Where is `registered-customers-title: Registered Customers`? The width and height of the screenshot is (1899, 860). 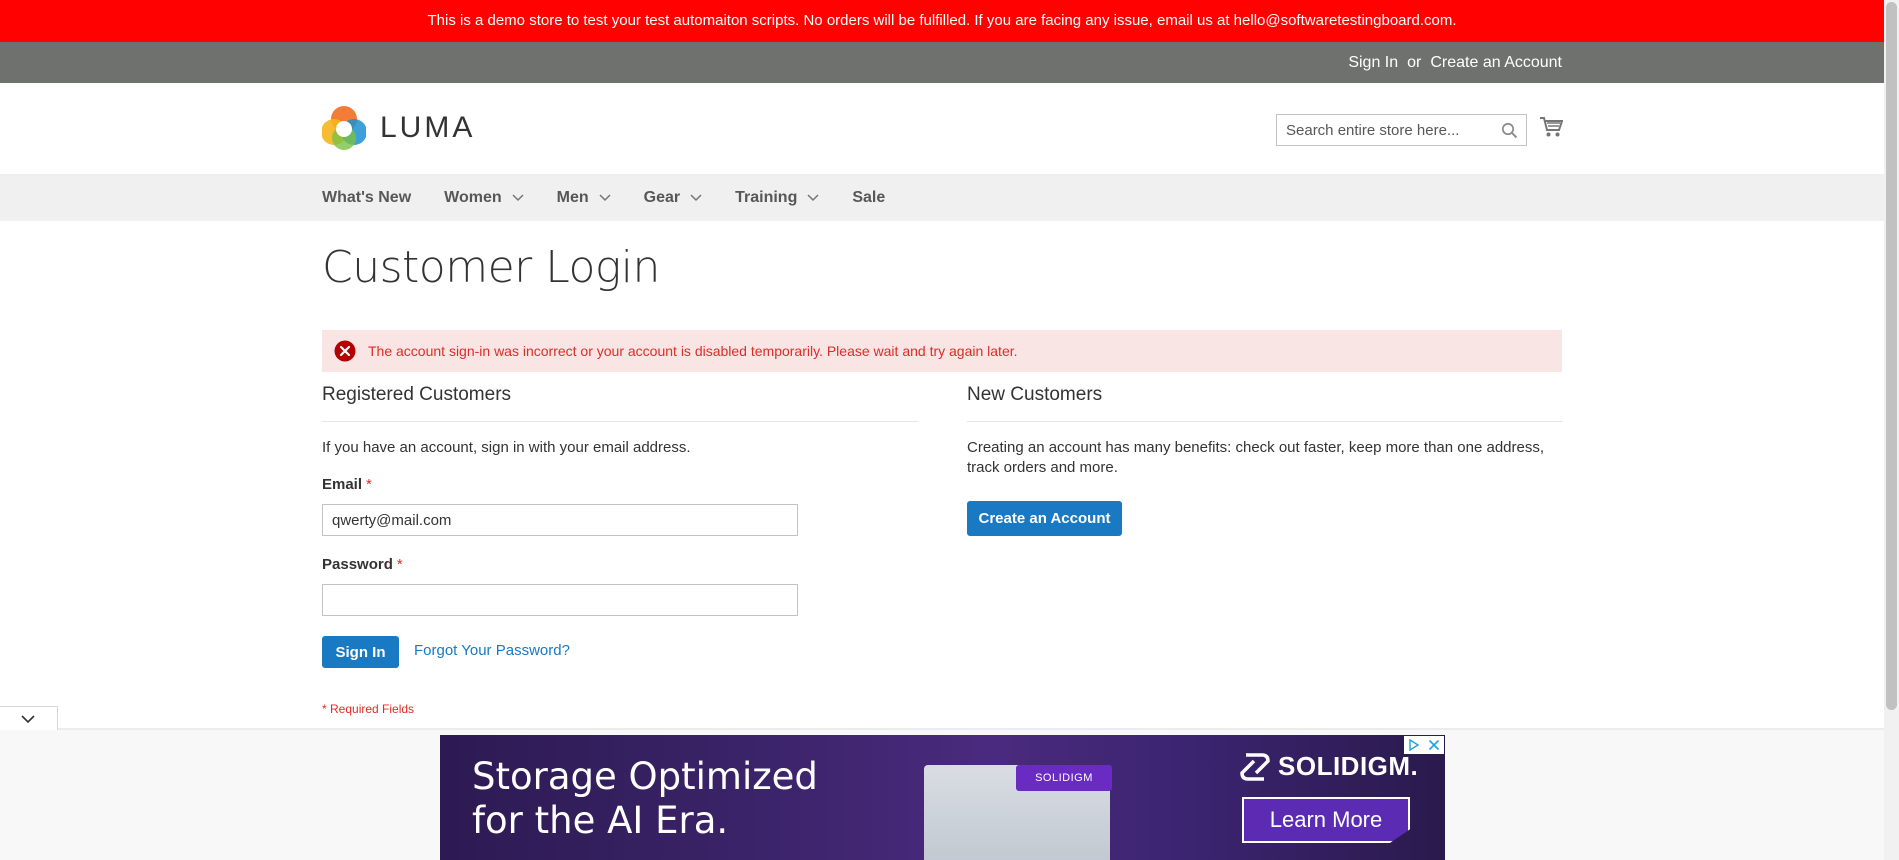 registered-customers-title: Registered Customers is located at coordinates (620, 403).